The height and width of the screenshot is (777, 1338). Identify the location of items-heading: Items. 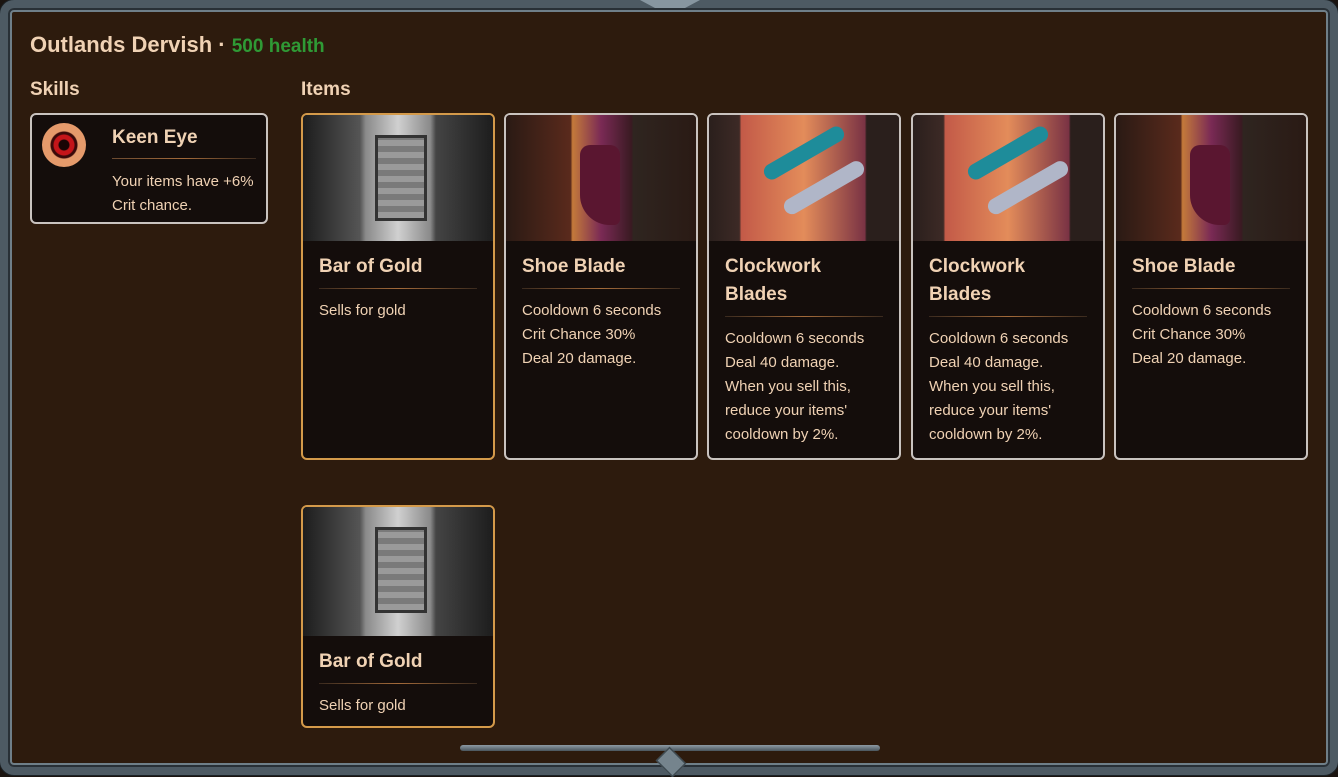
(326, 89).